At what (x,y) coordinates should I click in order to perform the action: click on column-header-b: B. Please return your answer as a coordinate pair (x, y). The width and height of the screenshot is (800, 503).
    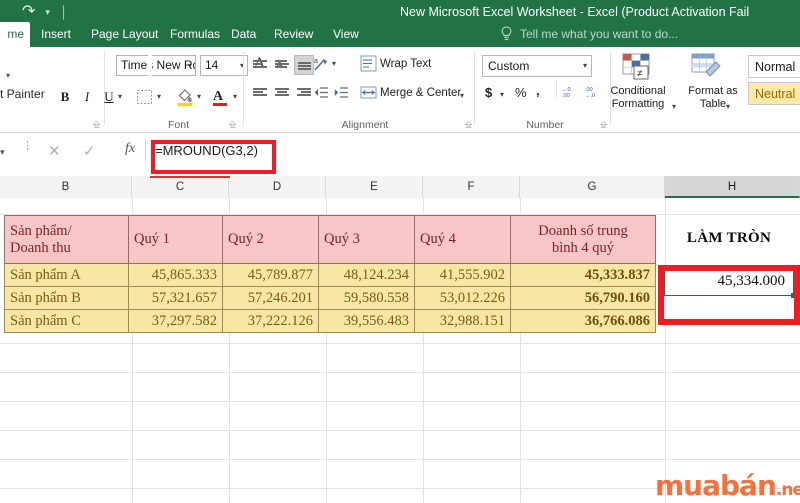
    Looking at the image, I should click on (66, 187).